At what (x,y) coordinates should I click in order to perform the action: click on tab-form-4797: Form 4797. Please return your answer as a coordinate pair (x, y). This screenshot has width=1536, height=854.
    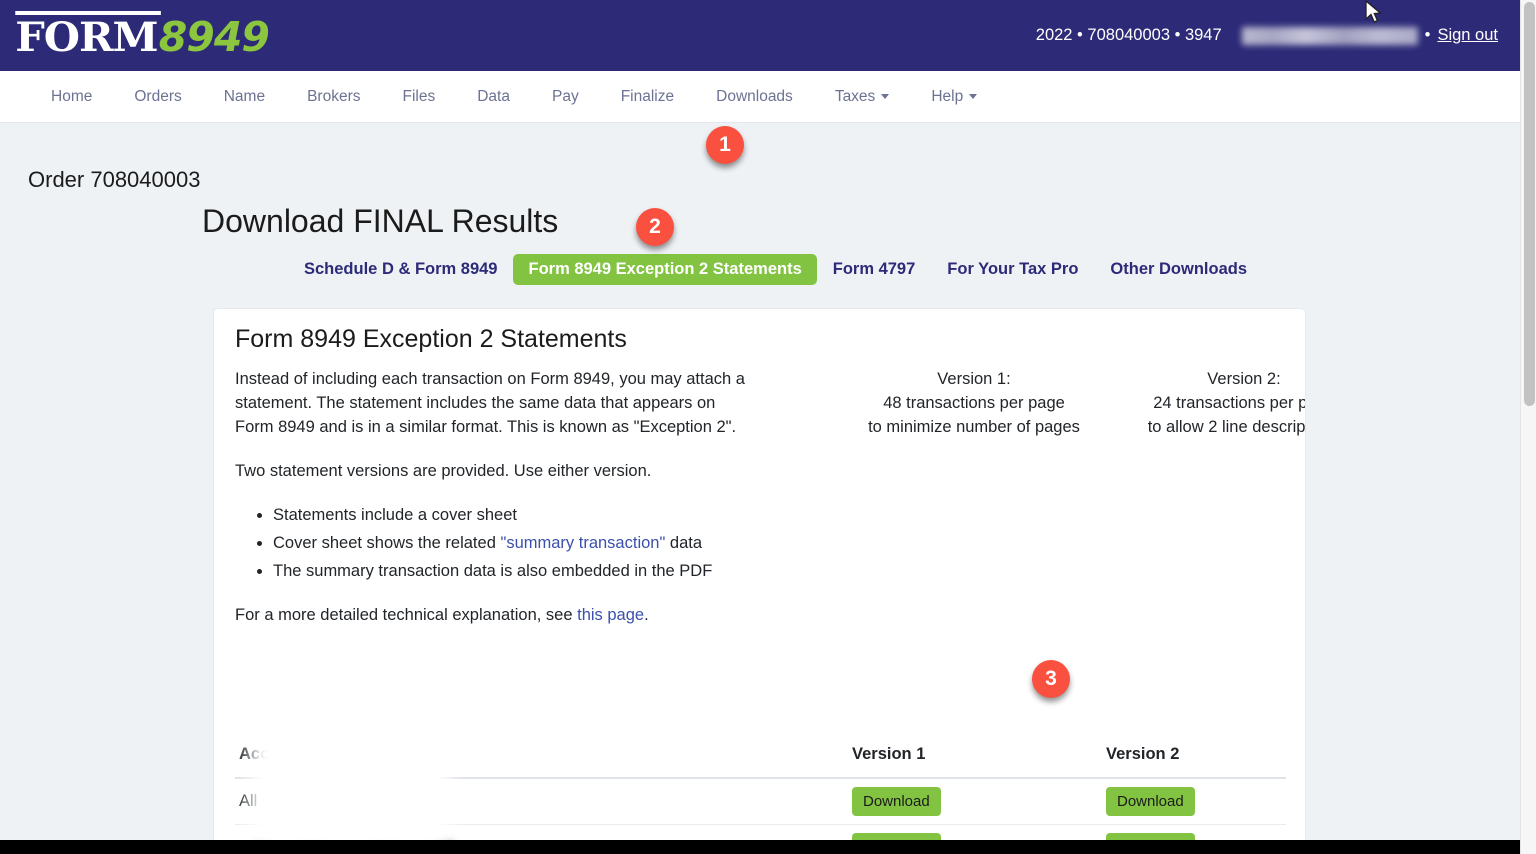
    Looking at the image, I should click on (874, 269).